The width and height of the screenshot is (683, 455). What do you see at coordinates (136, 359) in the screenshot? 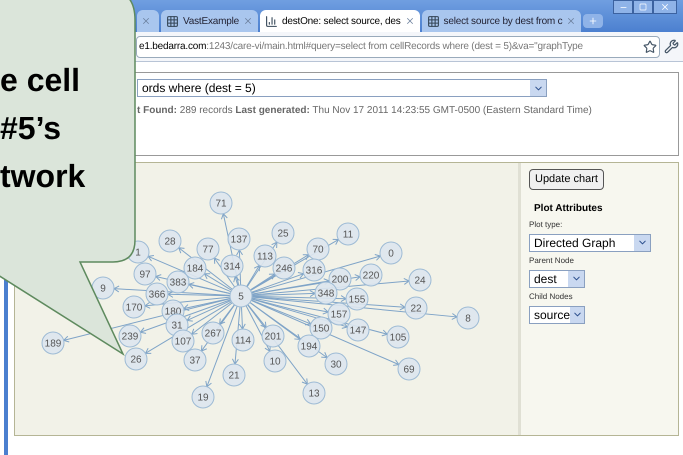
I see `graph-node: 26` at bounding box center [136, 359].